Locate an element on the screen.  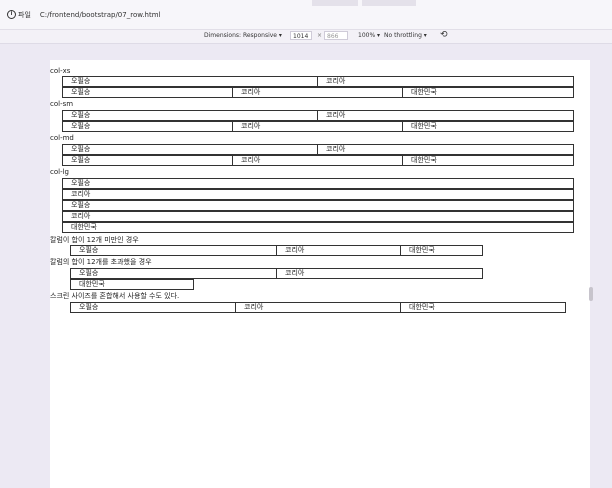
zoom-select: 100% ▾ is located at coordinates (369, 35).